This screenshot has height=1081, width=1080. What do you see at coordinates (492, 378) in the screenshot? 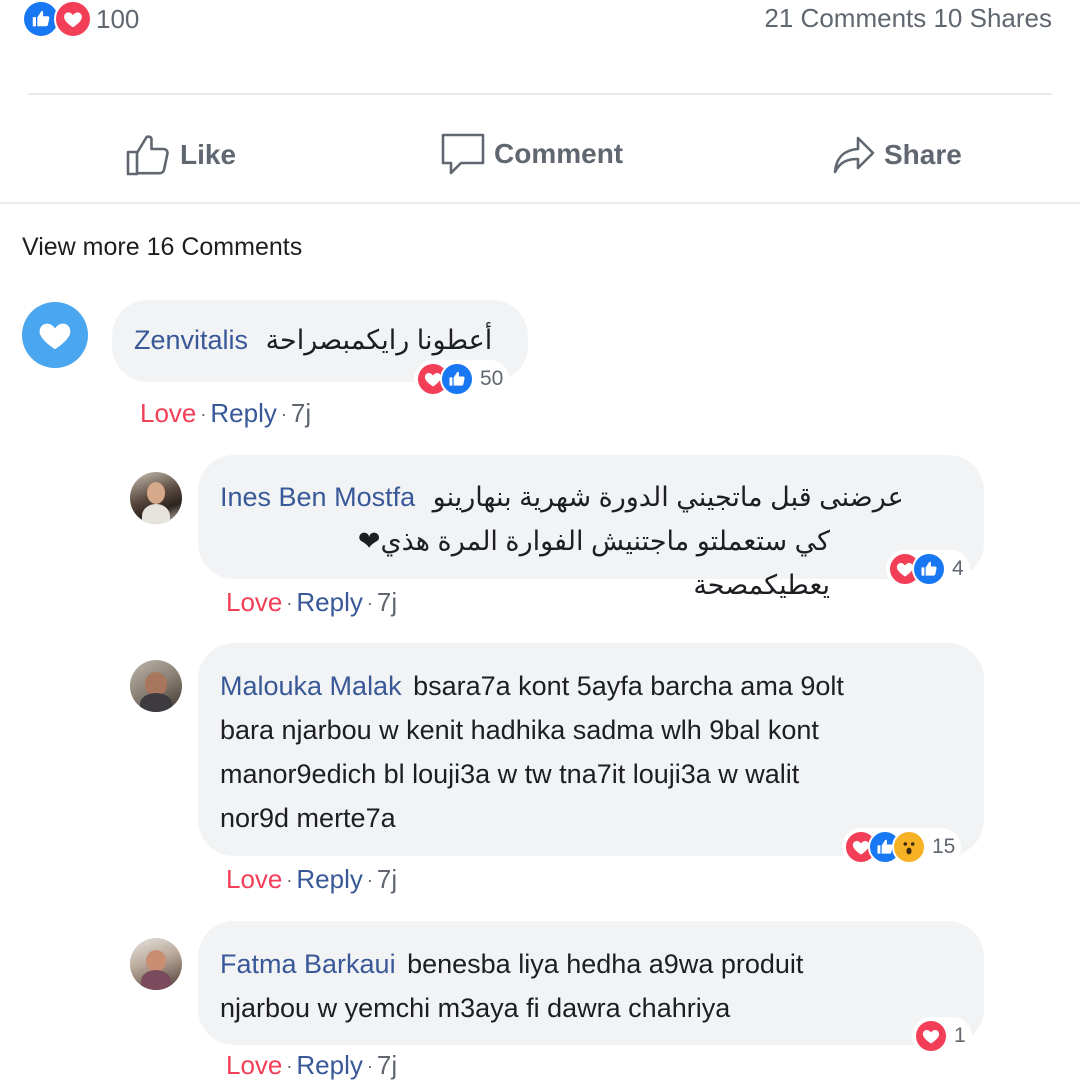
I see `reaction-count: 50` at bounding box center [492, 378].